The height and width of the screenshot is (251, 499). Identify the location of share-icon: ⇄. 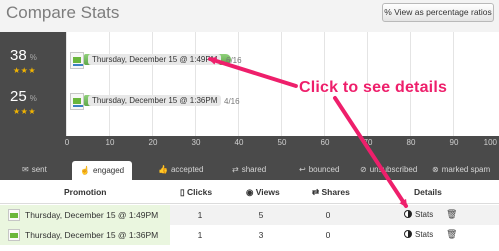
(235, 169).